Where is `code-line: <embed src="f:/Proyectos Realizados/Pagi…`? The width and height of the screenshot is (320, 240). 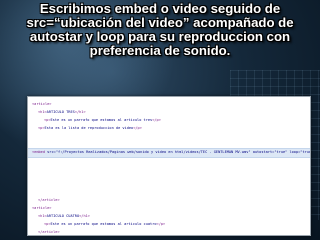
code-line: <embed src="f:/Proyectos Realizados/Pagi… is located at coordinates (171, 152).